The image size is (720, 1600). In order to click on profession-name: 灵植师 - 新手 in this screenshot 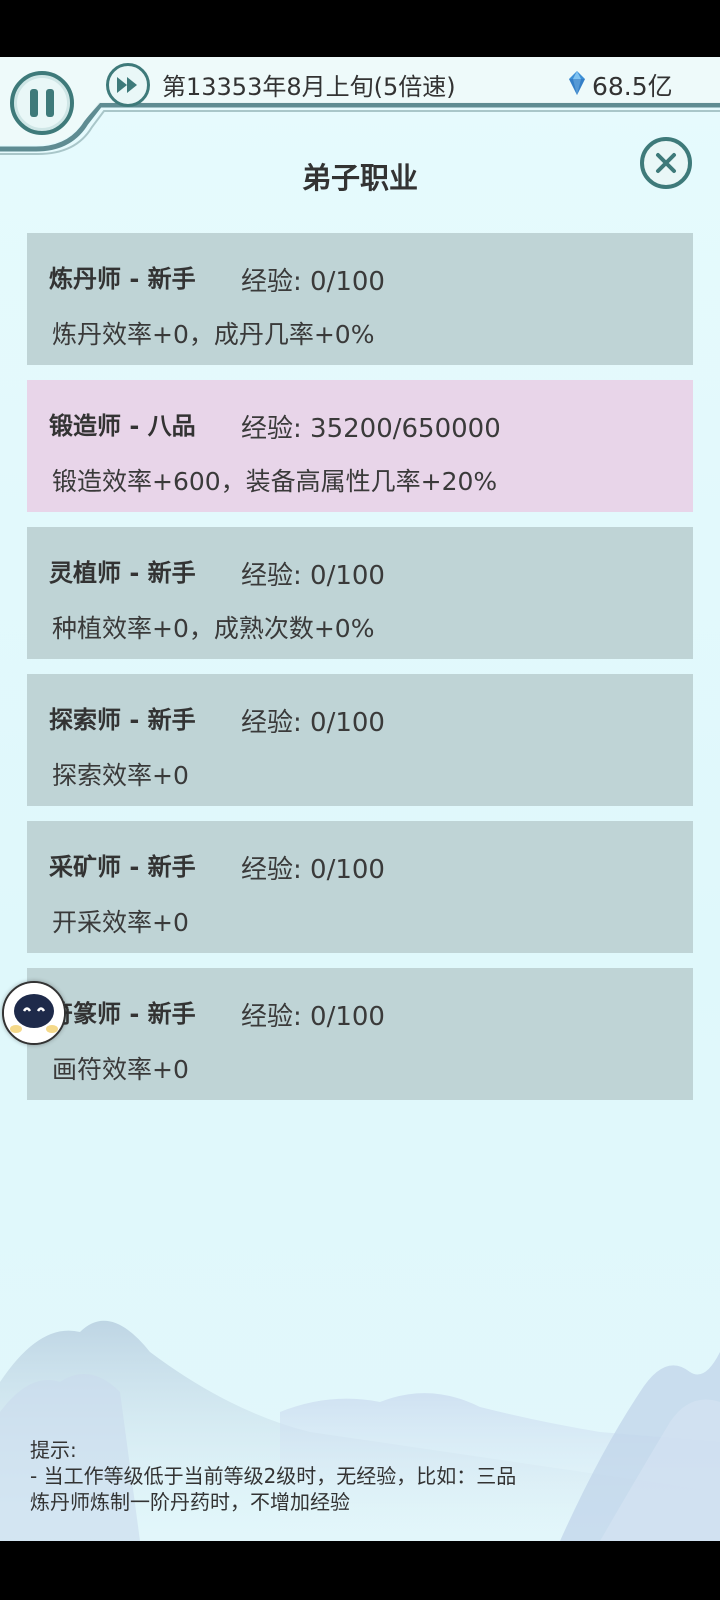, I will do `click(122, 573)`.